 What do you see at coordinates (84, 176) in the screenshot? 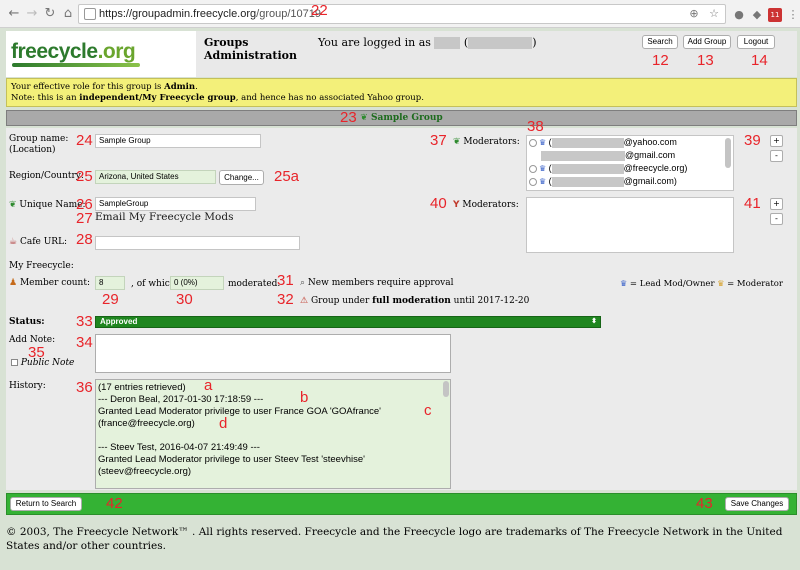
I see `marker-25: 25` at bounding box center [84, 176].